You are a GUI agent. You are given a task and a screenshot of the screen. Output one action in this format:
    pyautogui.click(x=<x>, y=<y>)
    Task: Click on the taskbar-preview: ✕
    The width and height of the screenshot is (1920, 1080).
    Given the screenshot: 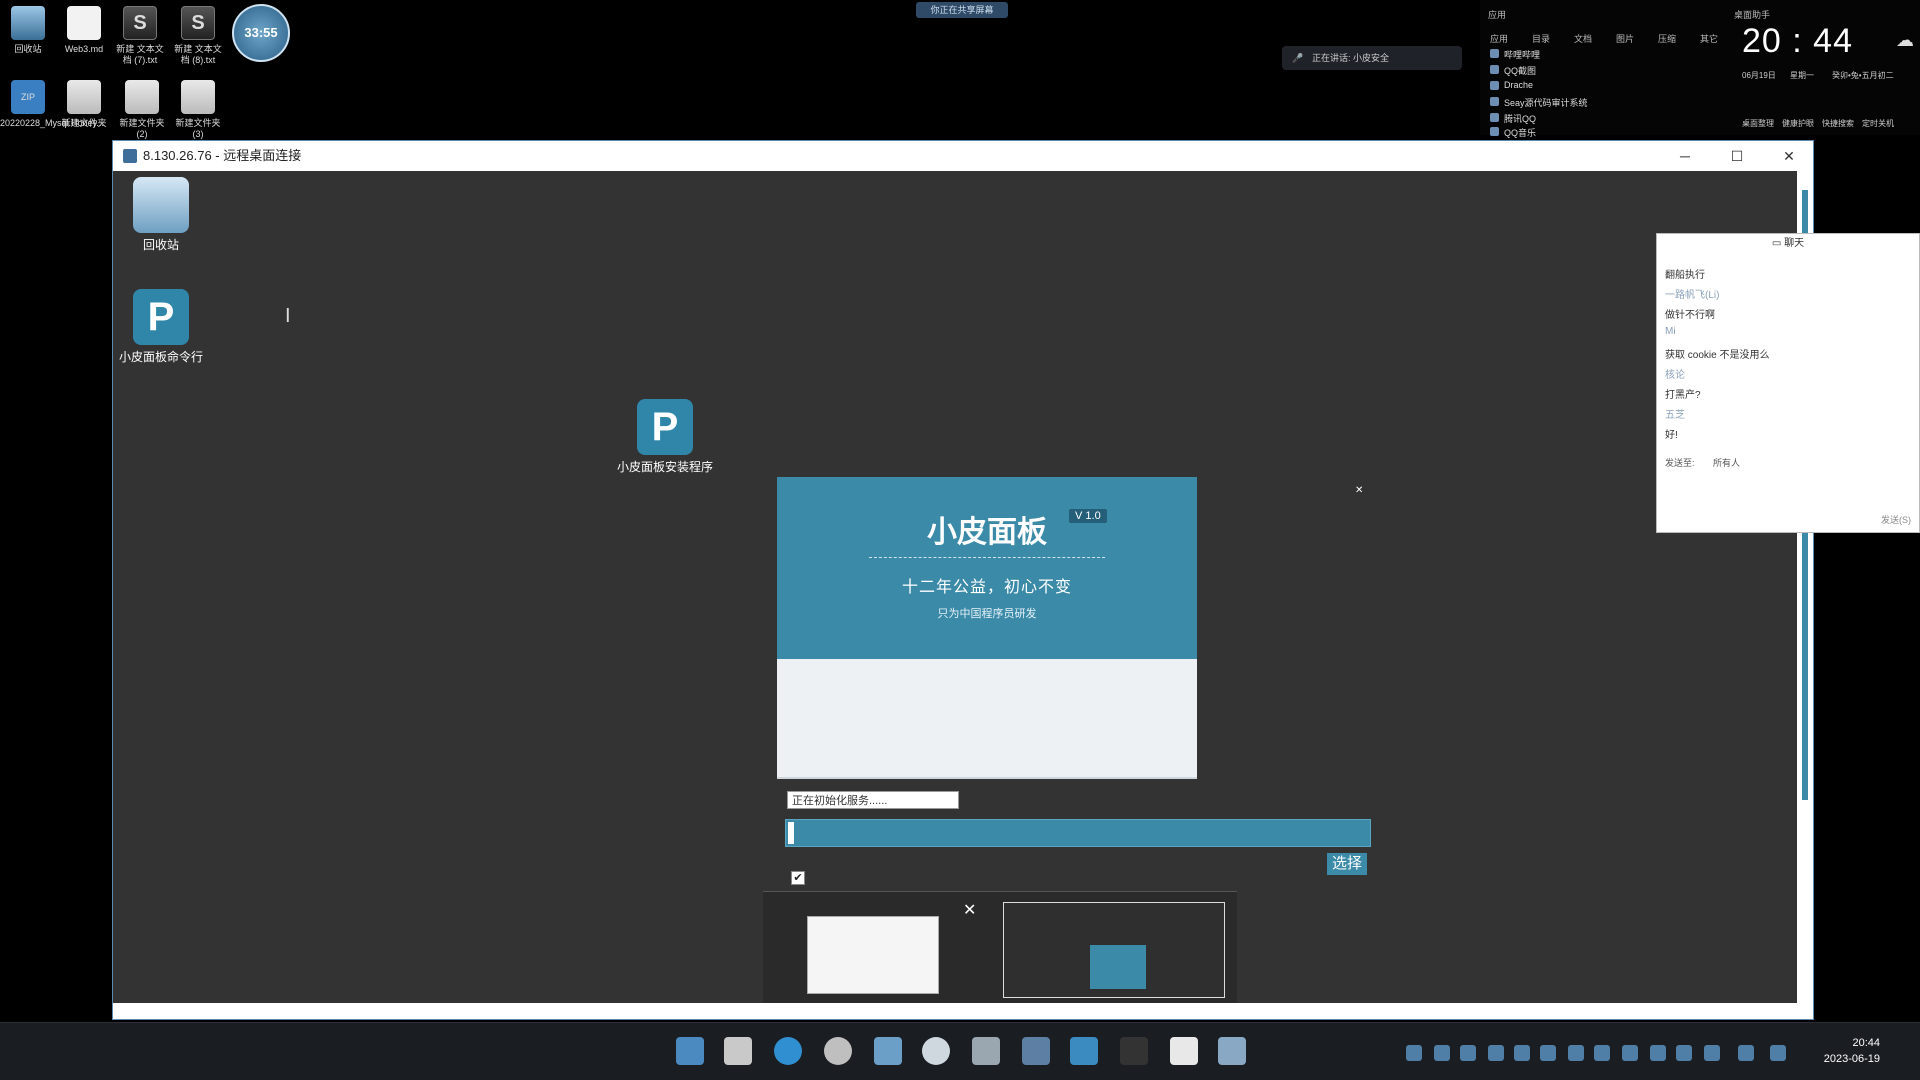 What is the action you would take?
    pyautogui.click(x=1000, y=947)
    